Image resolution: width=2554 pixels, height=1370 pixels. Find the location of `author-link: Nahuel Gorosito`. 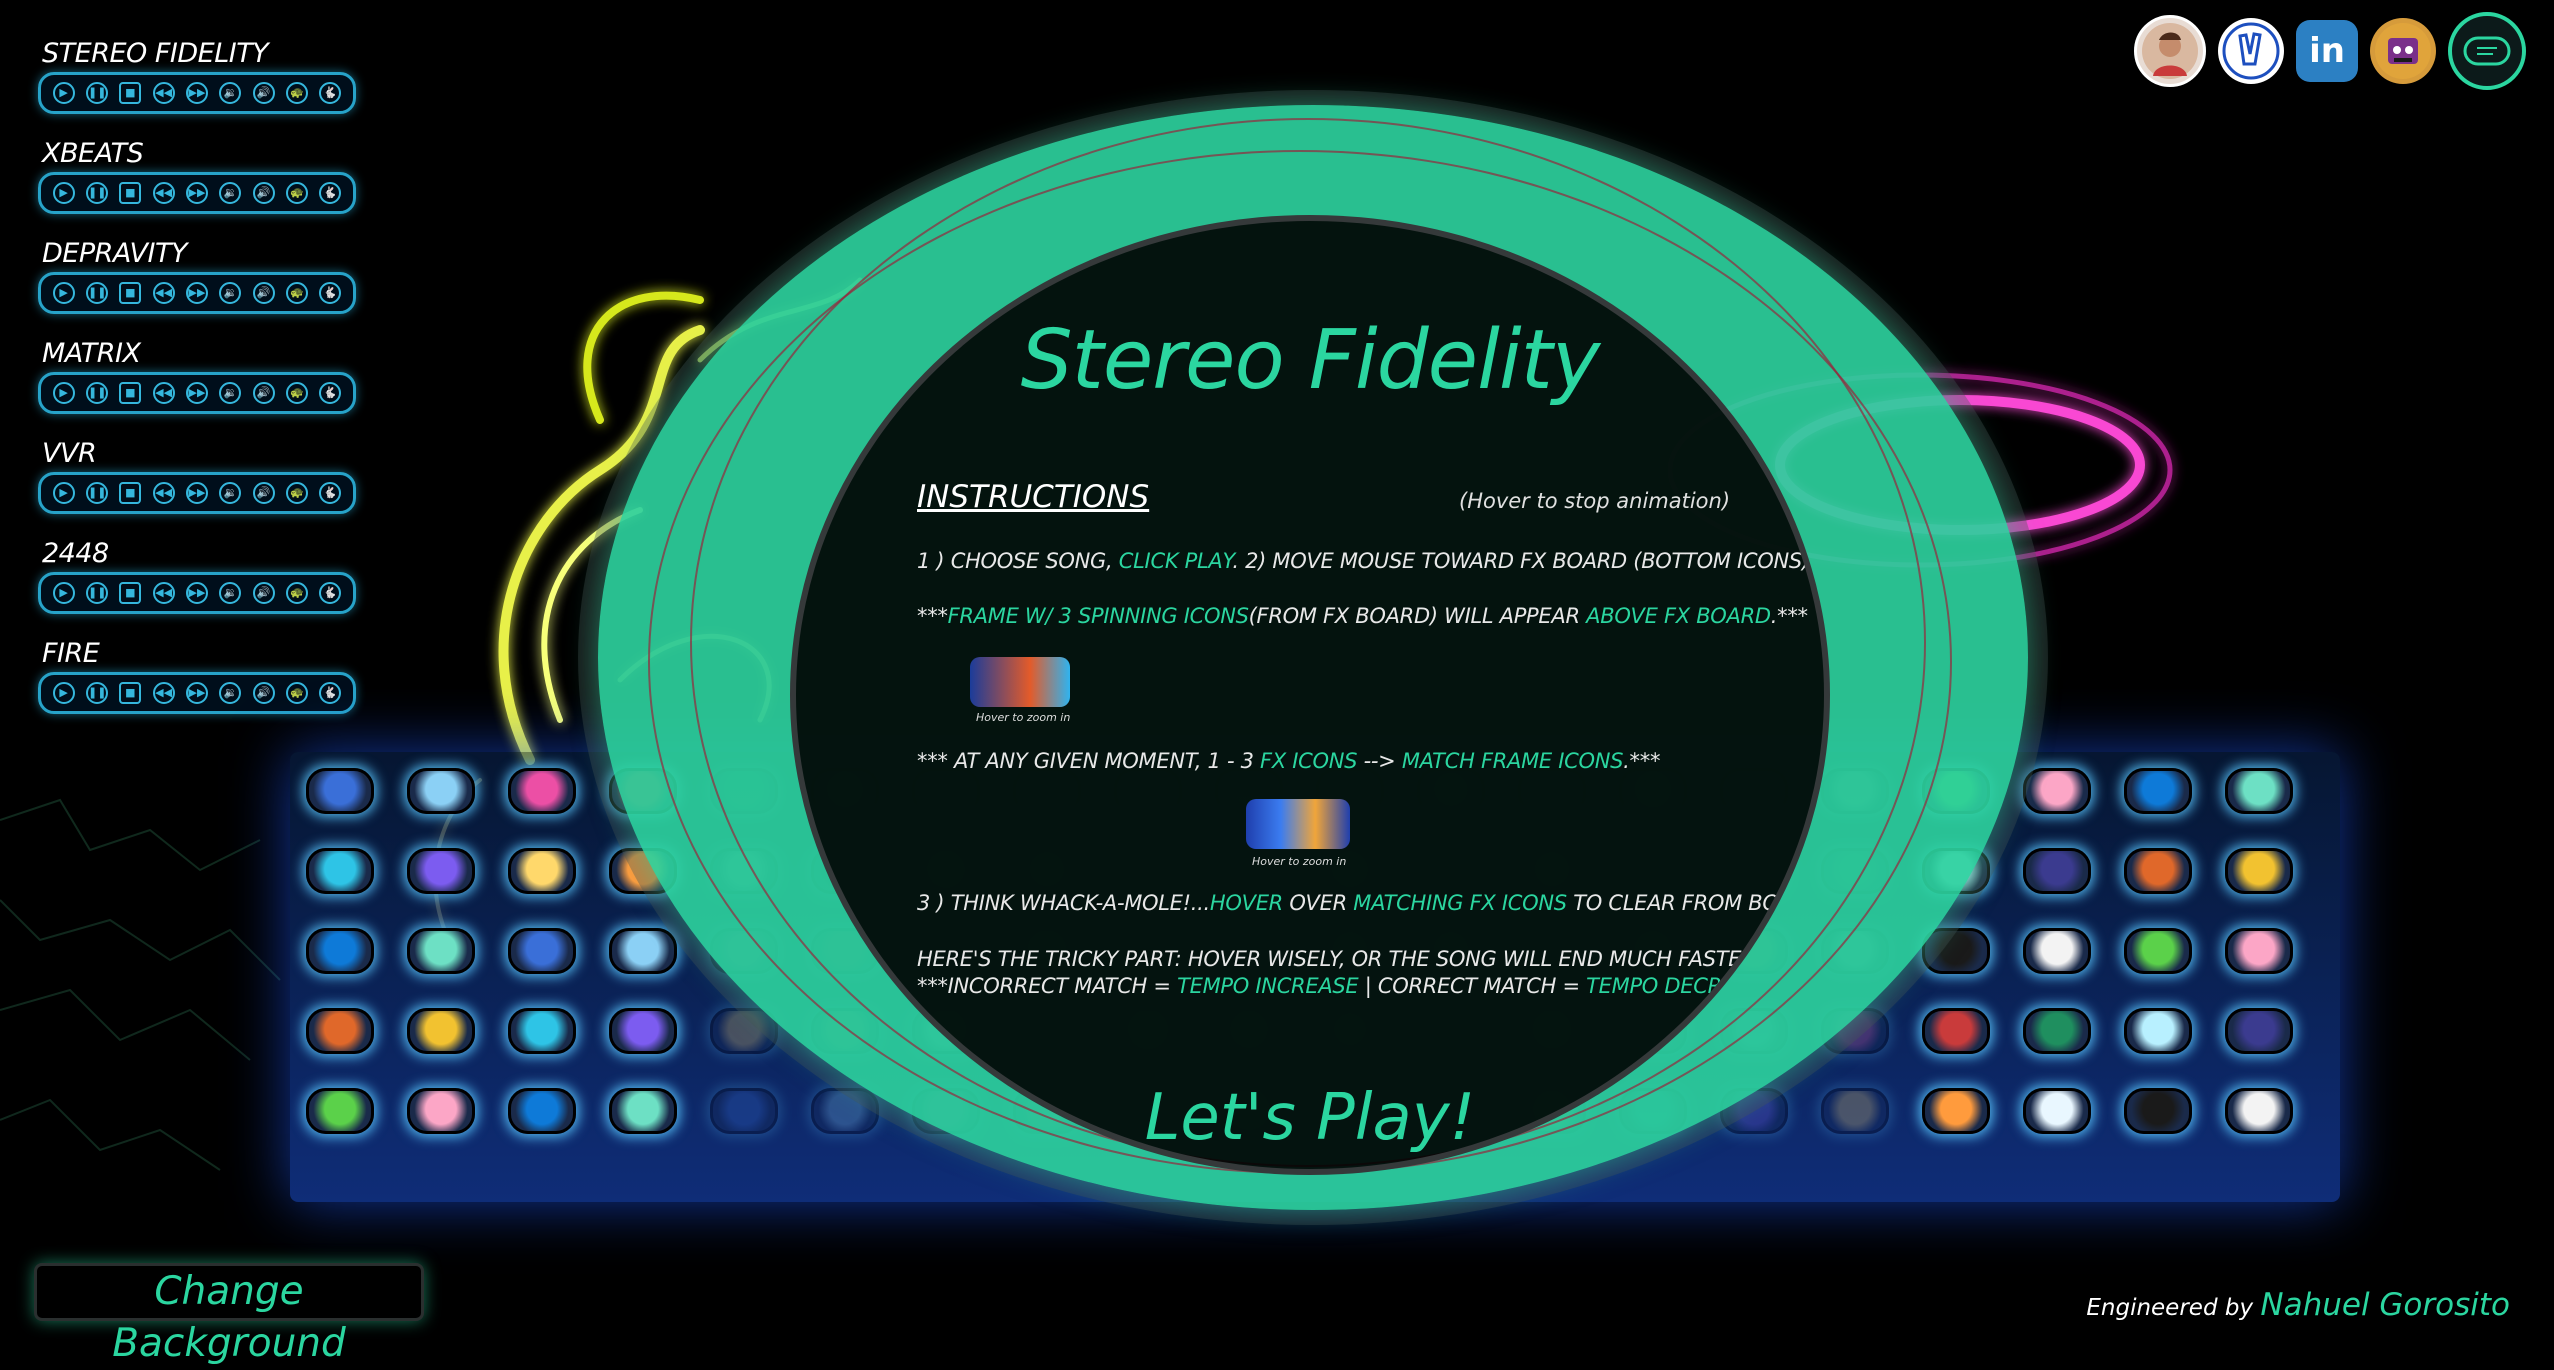

author-link: Nahuel Gorosito is located at coordinates (2385, 1305).